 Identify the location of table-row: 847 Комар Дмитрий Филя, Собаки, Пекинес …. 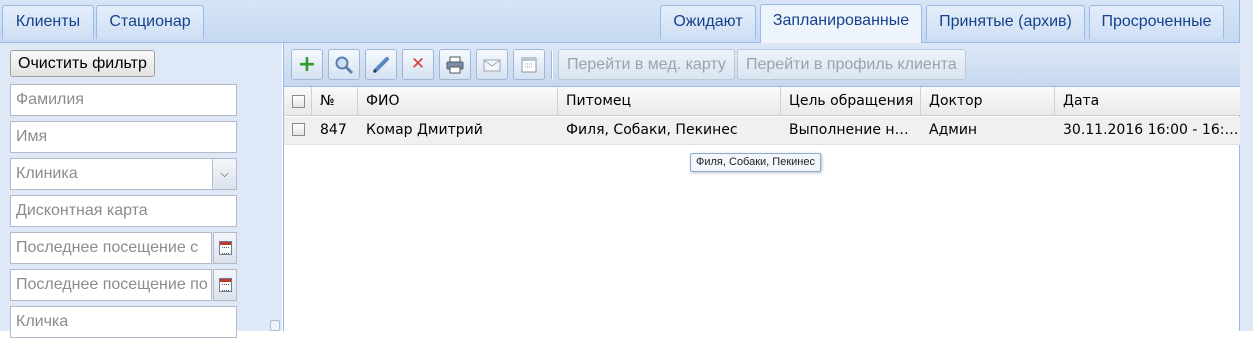
(762, 131).